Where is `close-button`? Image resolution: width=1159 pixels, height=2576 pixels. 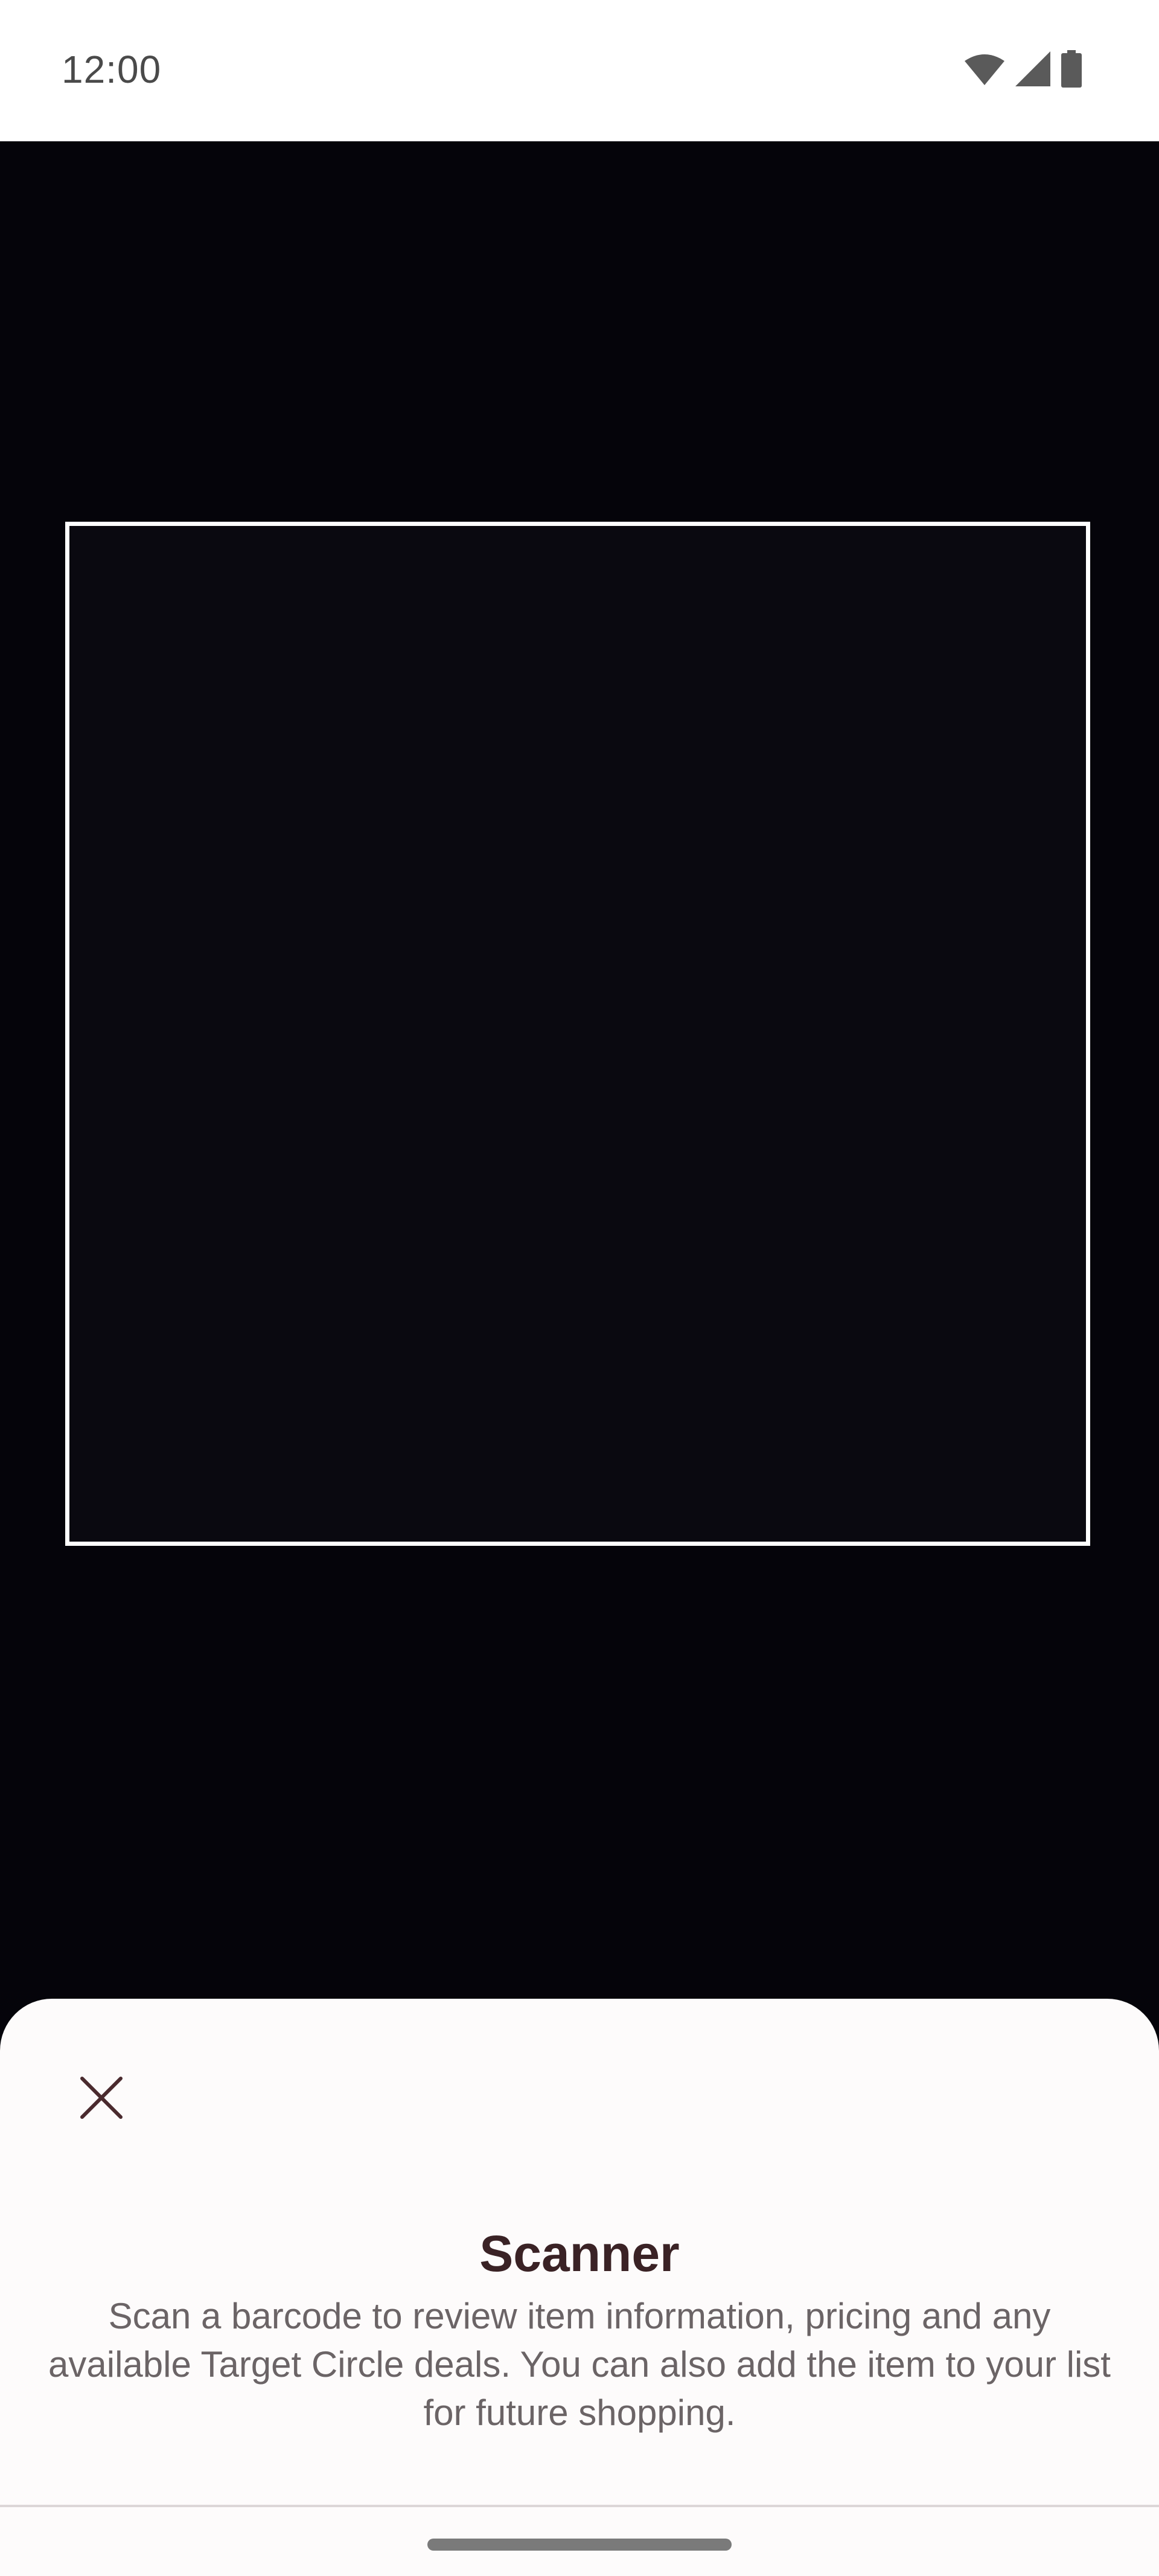 close-button is located at coordinates (101, 2099).